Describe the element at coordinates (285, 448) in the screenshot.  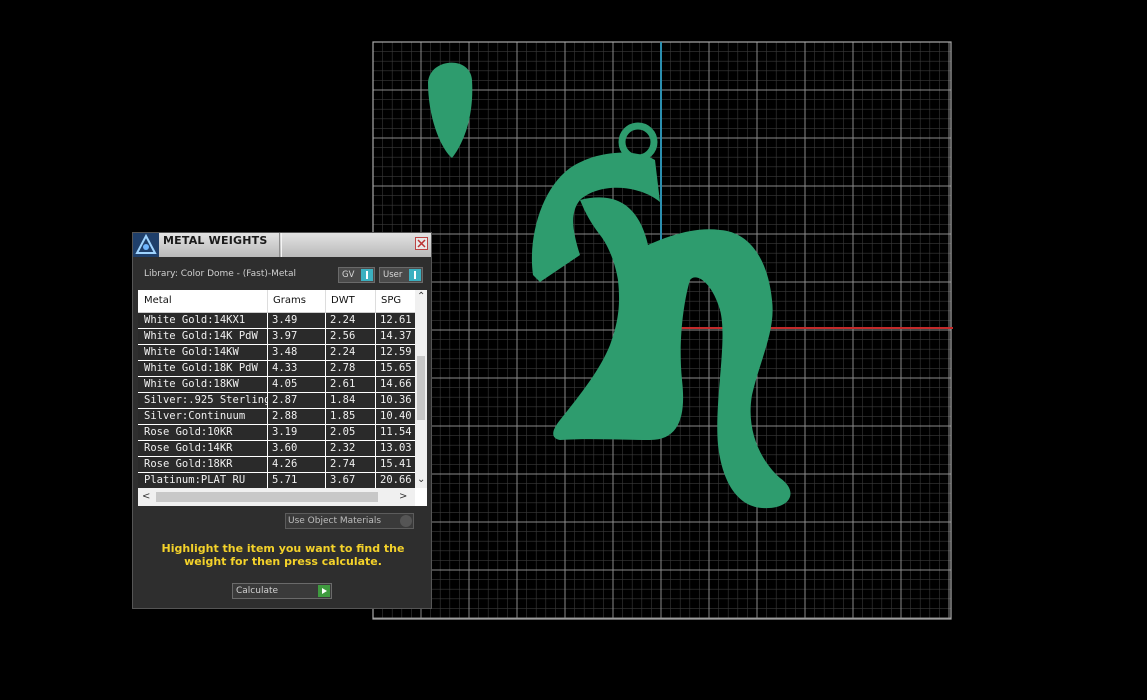
I see `grams-cell: 3.60` at that location.